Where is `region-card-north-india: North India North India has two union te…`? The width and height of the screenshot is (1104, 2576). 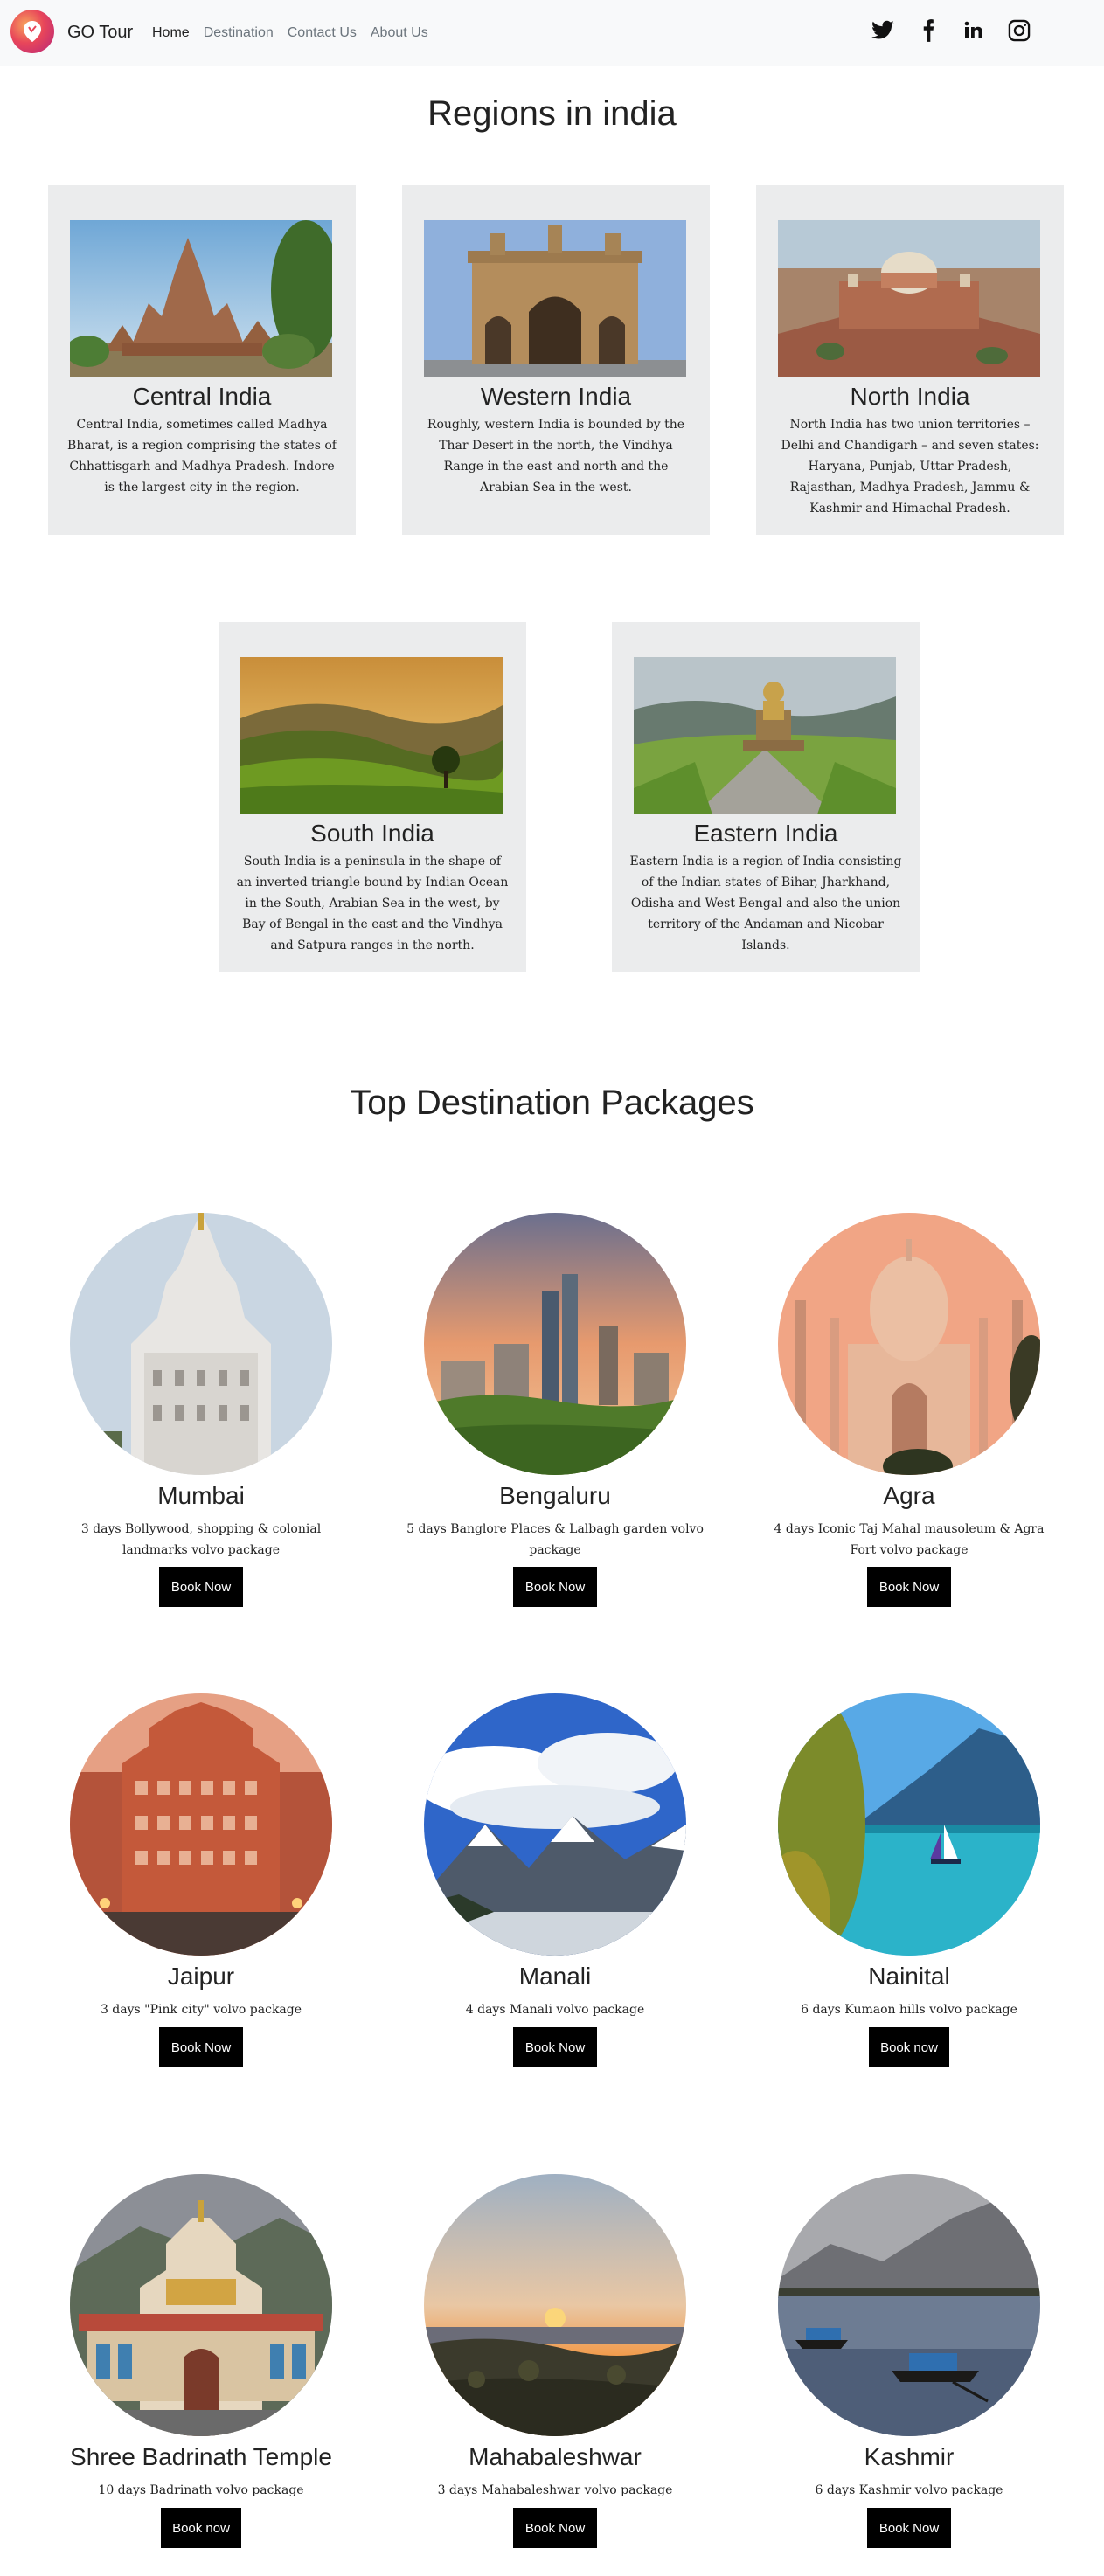
region-card-north-india: North India North India has two union te… is located at coordinates (910, 360).